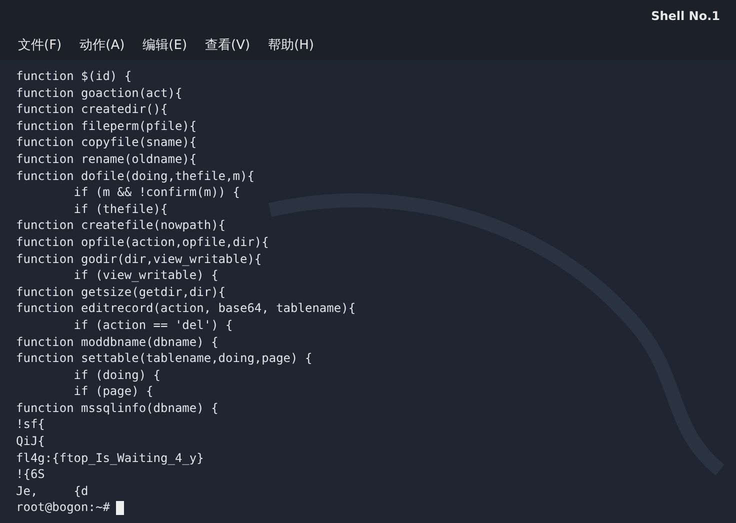  I want to click on terminal-line: function godir(dir,view_writable){, so click(139, 259).